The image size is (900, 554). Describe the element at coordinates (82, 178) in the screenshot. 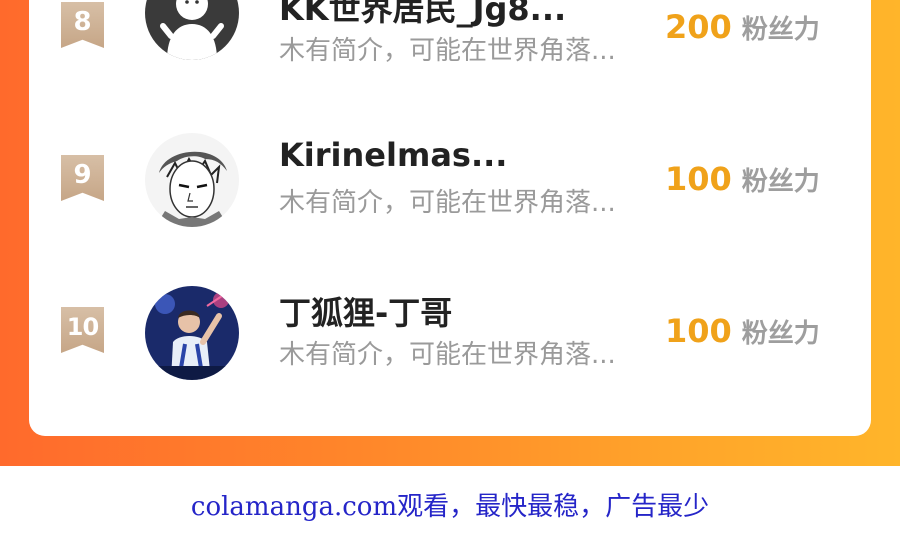

I see `rank-badge: 9` at that location.